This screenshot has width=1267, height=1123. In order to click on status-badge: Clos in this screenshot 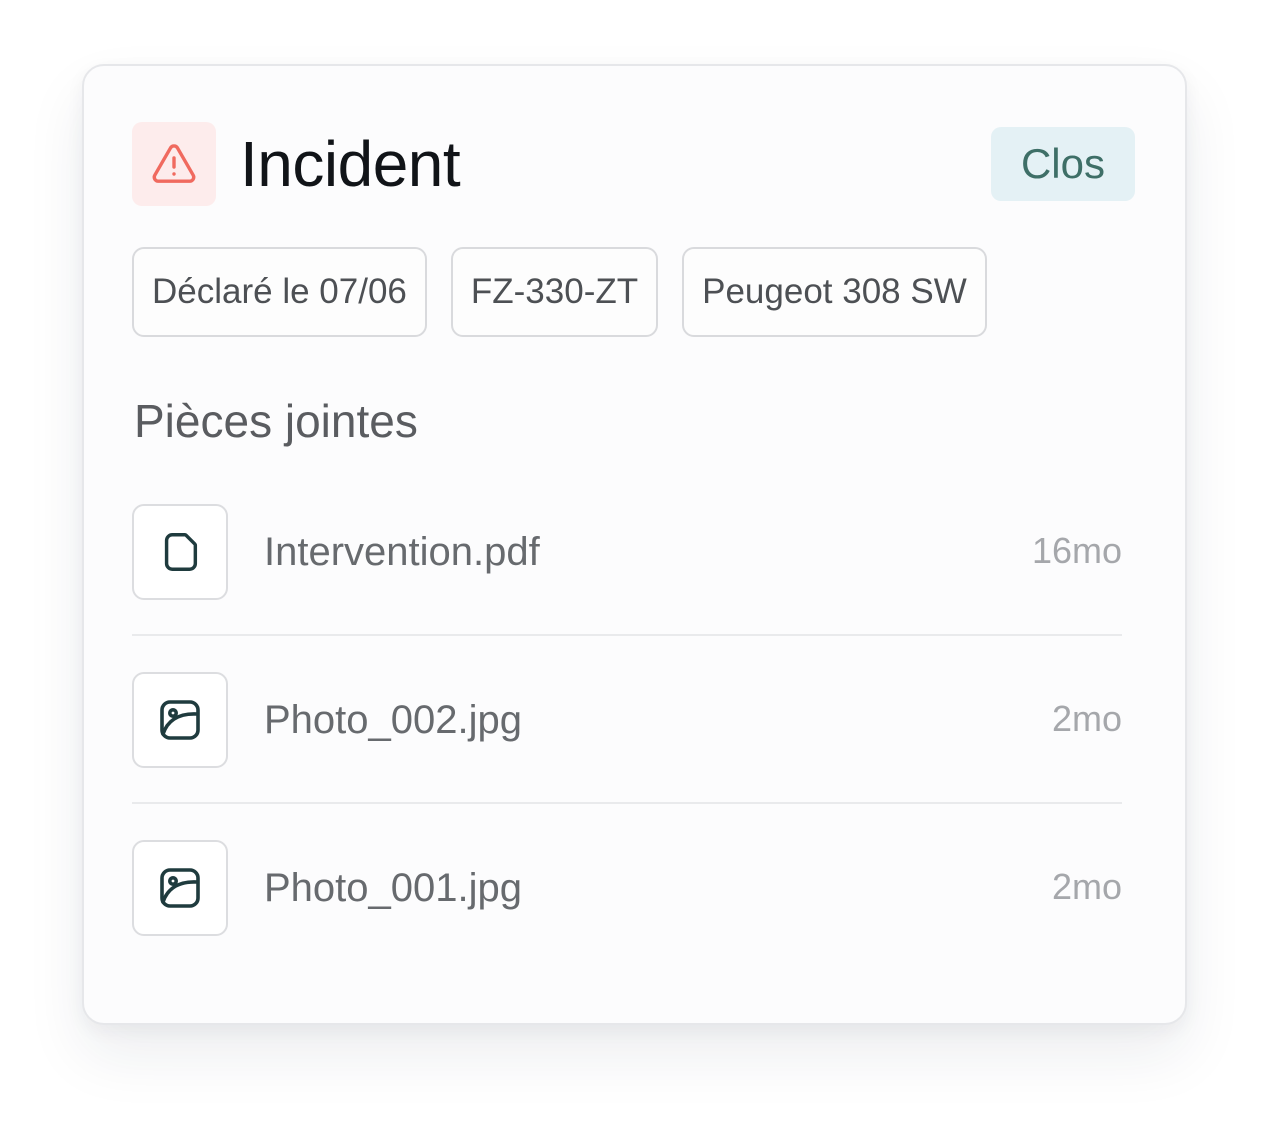, I will do `click(1062, 164)`.